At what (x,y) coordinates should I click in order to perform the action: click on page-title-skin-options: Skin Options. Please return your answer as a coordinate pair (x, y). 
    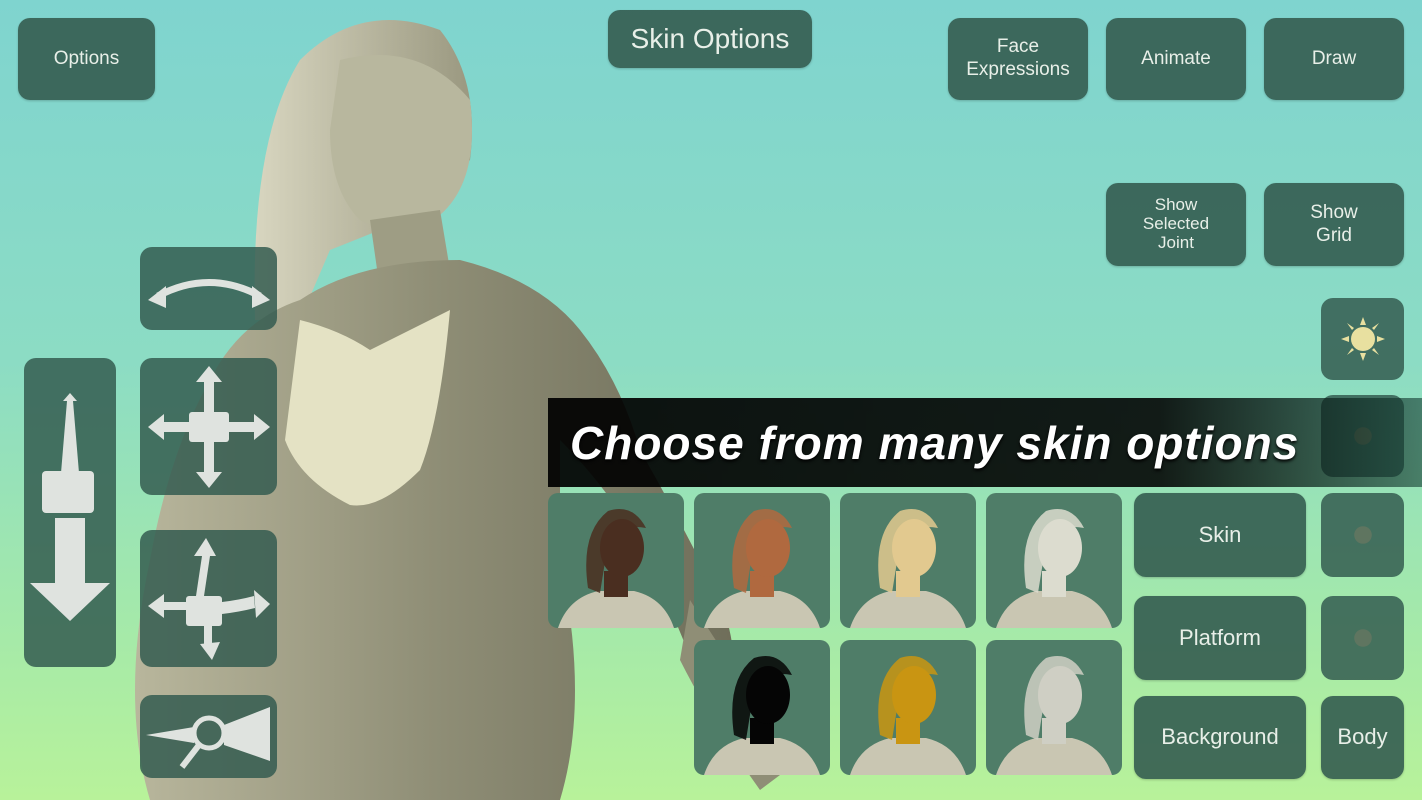
    Looking at the image, I should click on (710, 39).